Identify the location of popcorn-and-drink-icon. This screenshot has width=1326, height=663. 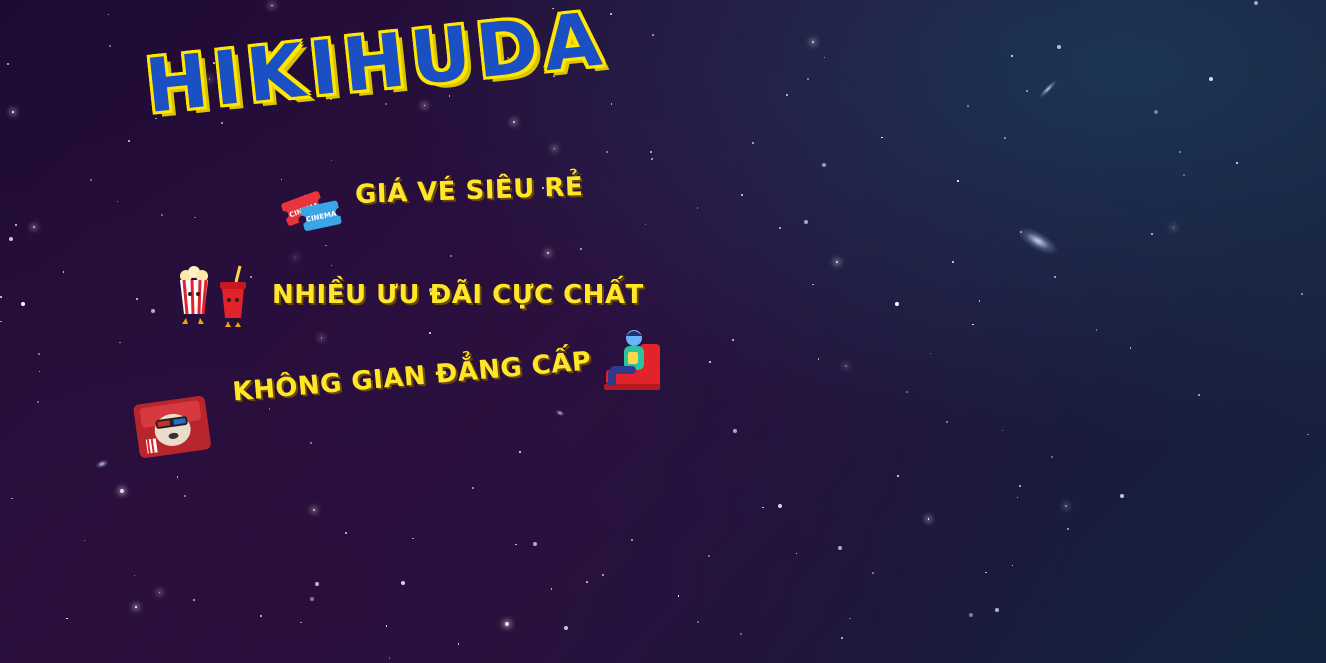
(213, 296).